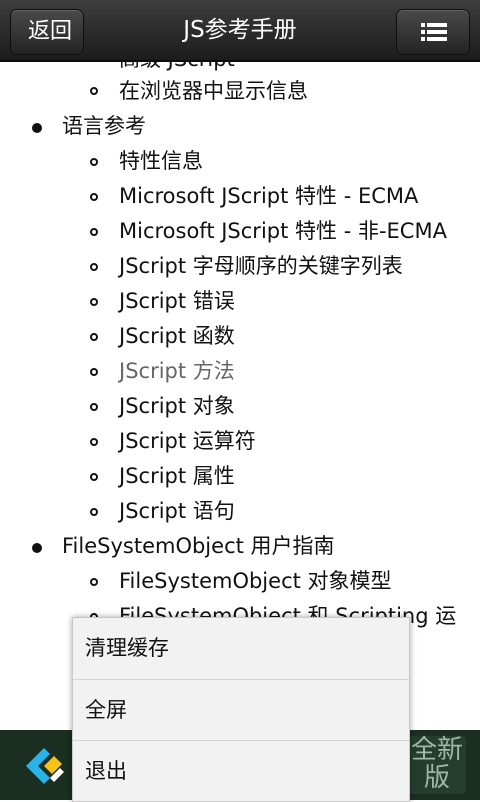  Describe the element at coordinates (177, 371) in the screenshot. I see `list-item: JScript 方法` at that location.